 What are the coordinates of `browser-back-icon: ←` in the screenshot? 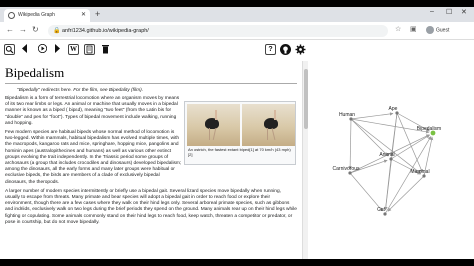 It's located at (10, 29).